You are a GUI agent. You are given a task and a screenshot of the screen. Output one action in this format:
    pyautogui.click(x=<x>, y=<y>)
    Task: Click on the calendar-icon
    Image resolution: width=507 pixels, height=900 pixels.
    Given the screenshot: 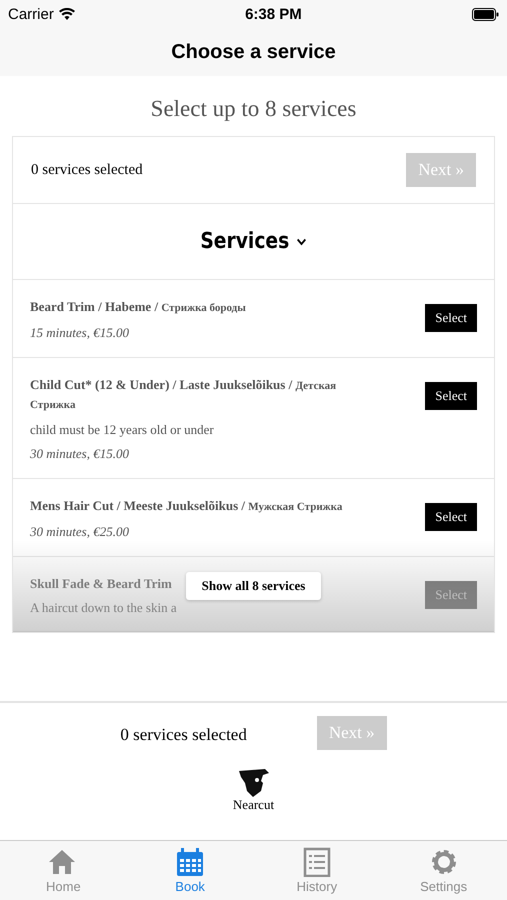 What is the action you would take?
    pyautogui.click(x=190, y=862)
    